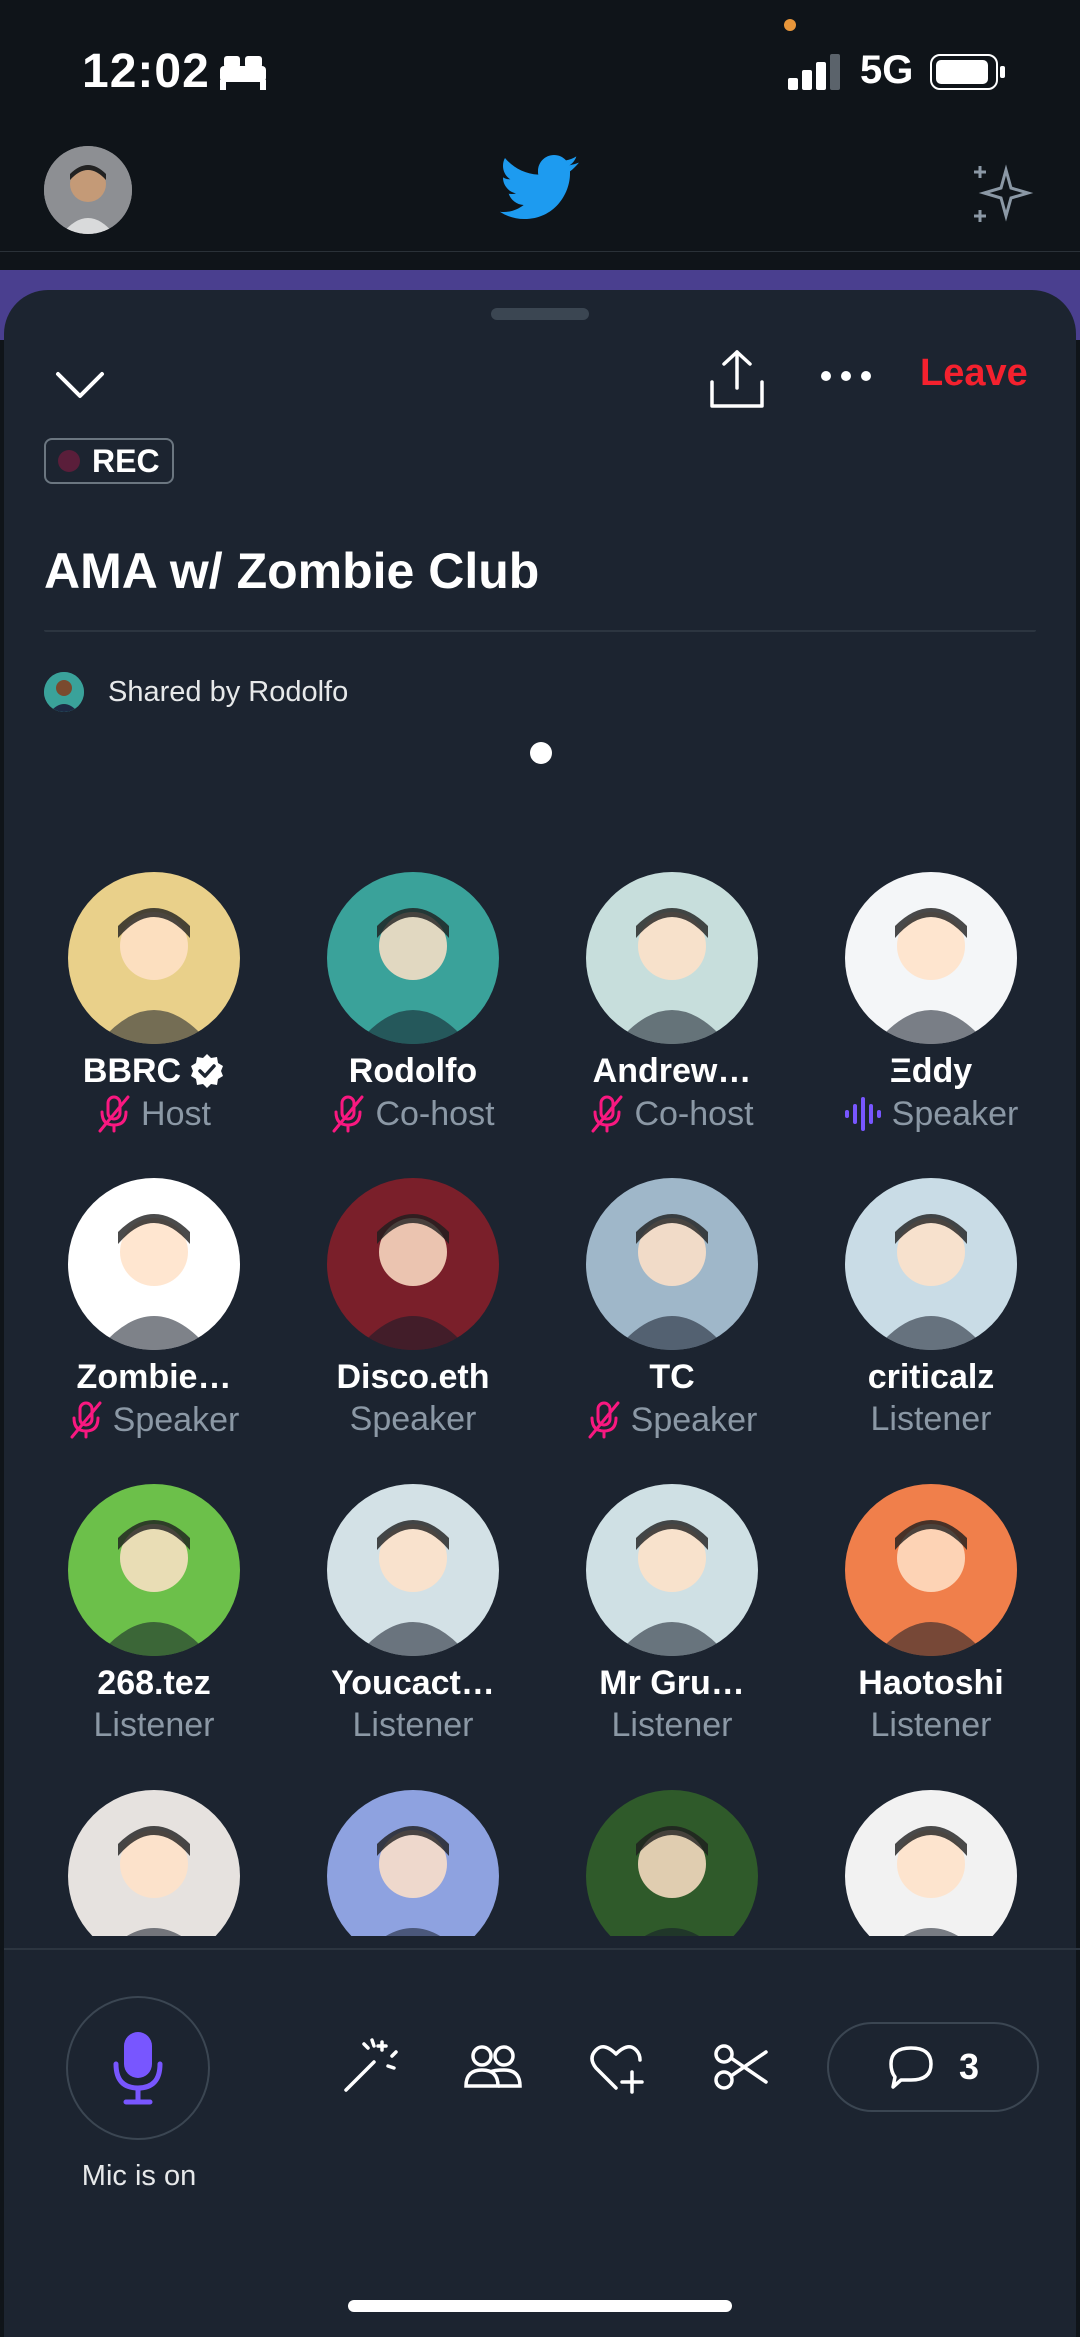 The width and height of the screenshot is (1080, 2337). What do you see at coordinates (109, 461) in the screenshot?
I see `rec-badge: REC` at bounding box center [109, 461].